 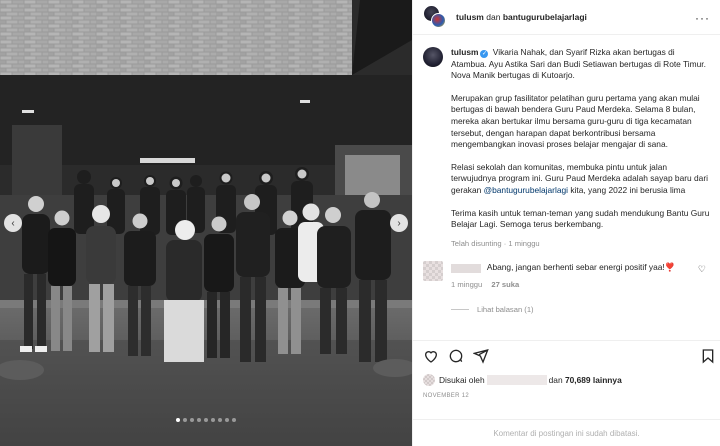 What do you see at coordinates (702, 269) in the screenshot?
I see `heart-outline-icon: ♡` at bounding box center [702, 269].